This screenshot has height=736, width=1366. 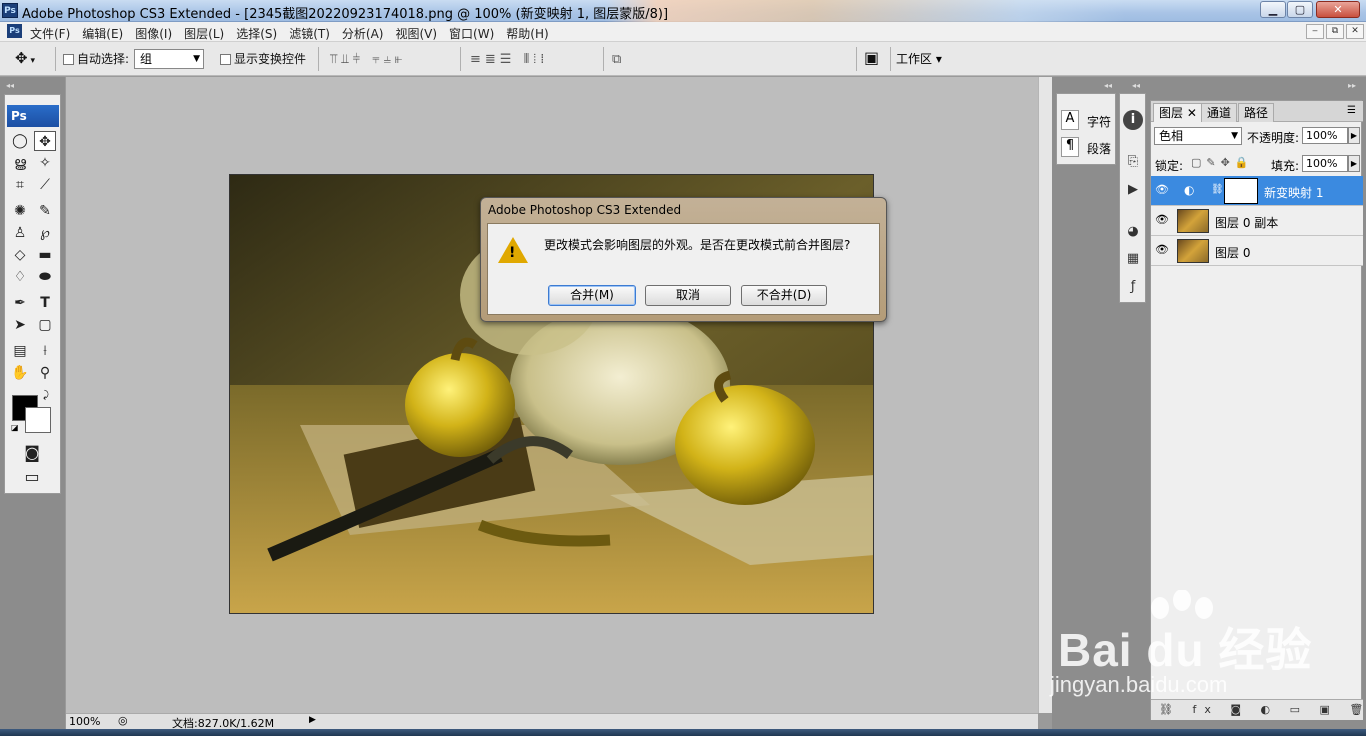 What do you see at coordinates (204, 33) in the screenshot?
I see `menu-layer: 图层(L)` at bounding box center [204, 33].